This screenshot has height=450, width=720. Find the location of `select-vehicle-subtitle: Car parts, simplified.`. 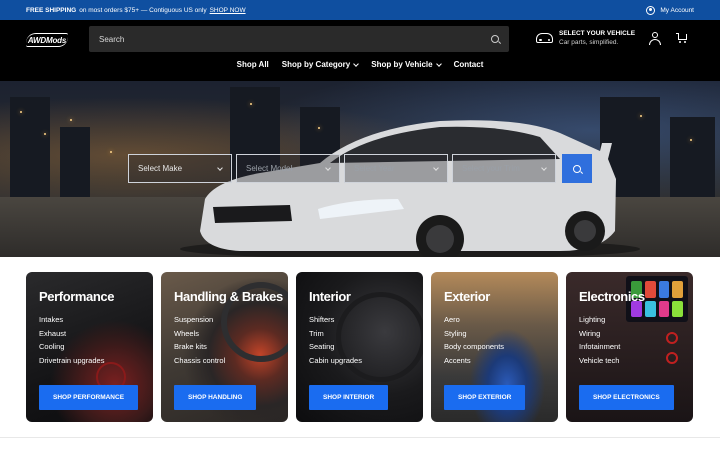

select-vehicle-subtitle: Car parts, simplified. is located at coordinates (589, 42).